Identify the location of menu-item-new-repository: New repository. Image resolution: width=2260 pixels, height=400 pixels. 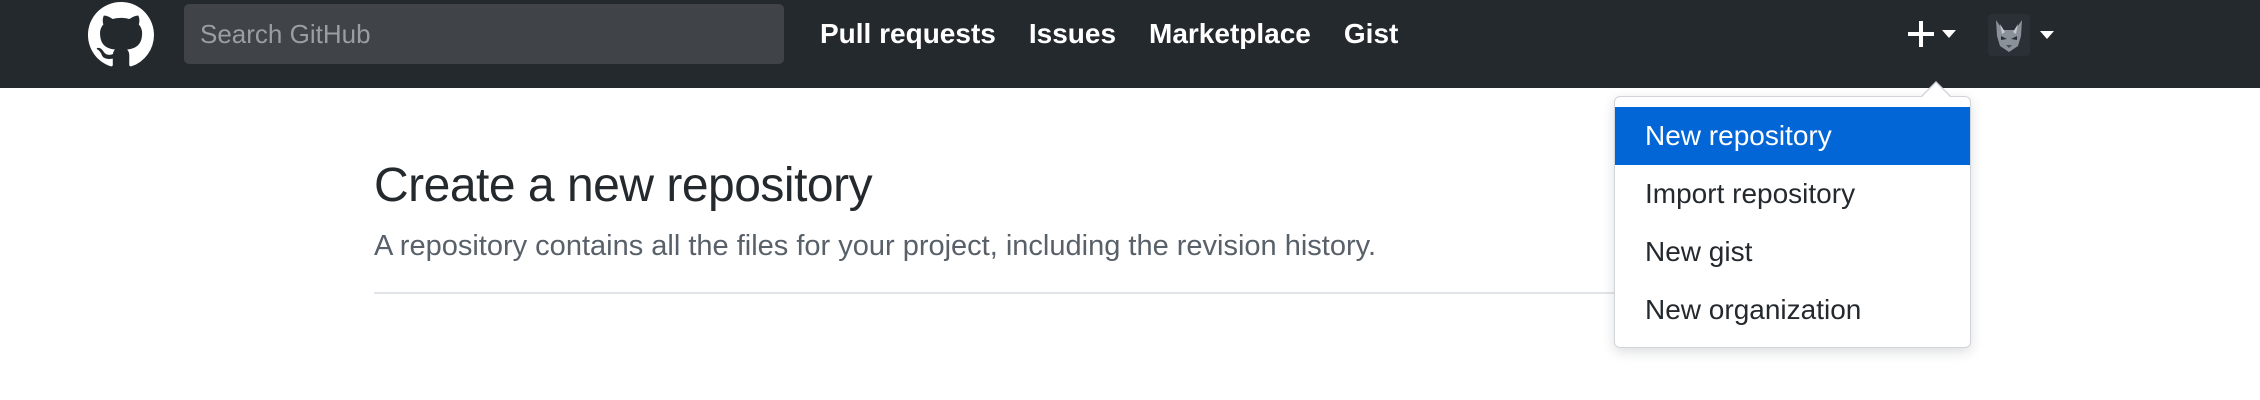
(1792, 136).